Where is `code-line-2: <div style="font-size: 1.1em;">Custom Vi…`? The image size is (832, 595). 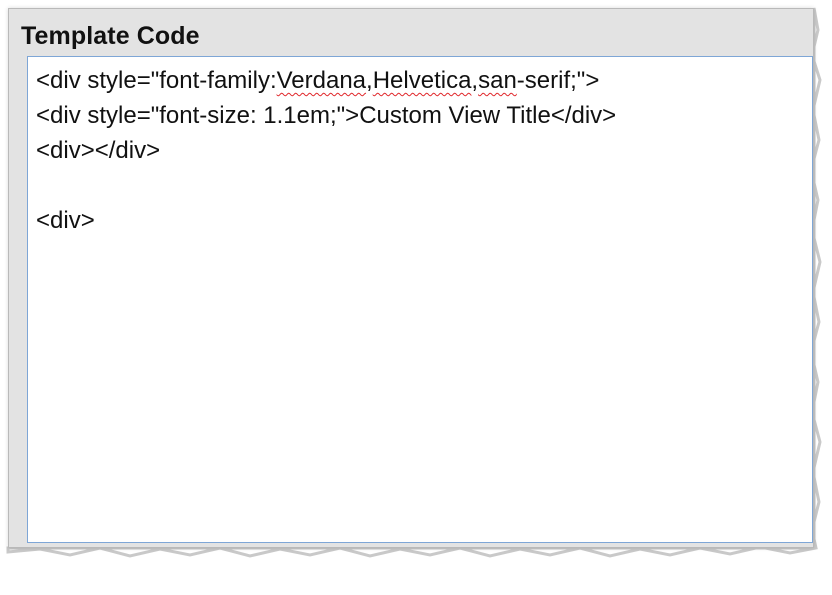
code-line-2: <div style="font-size: 1.1em;">Custom Vi… is located at coordinates (326, 115).